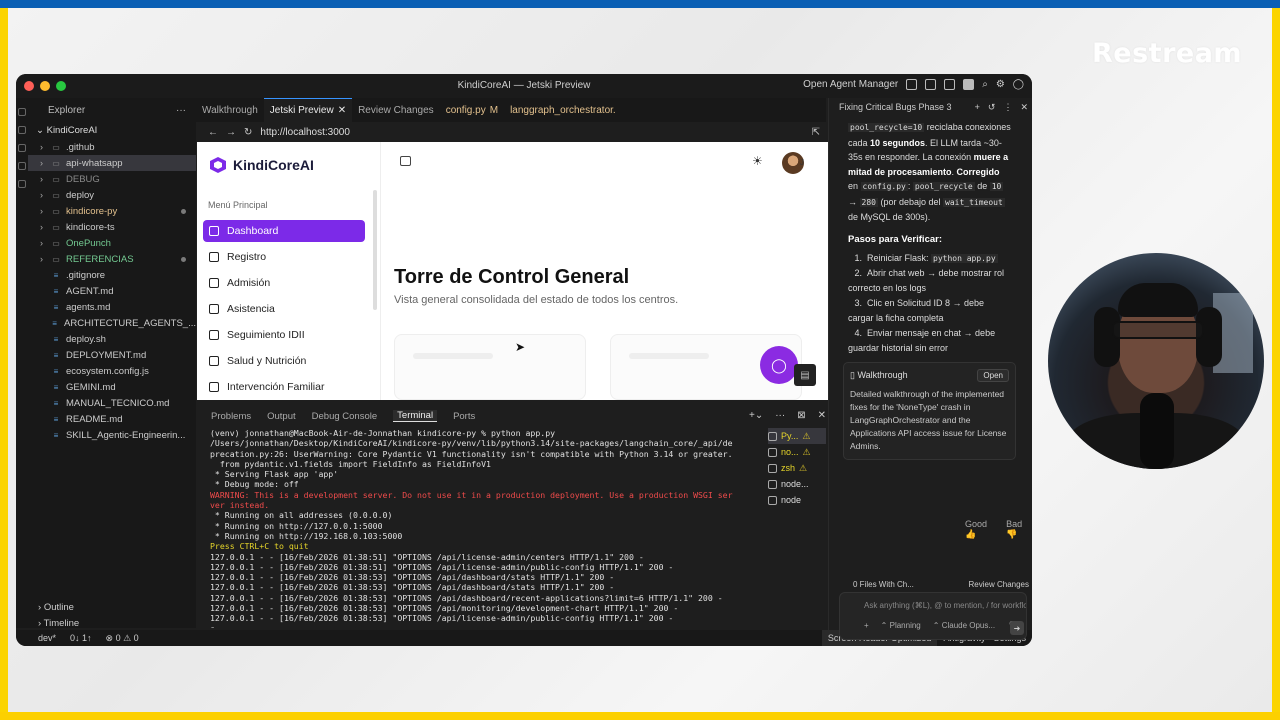  Describe the element at coordinates (992, 107) in the screenshot. I see `history-icon: ↺` at that location.